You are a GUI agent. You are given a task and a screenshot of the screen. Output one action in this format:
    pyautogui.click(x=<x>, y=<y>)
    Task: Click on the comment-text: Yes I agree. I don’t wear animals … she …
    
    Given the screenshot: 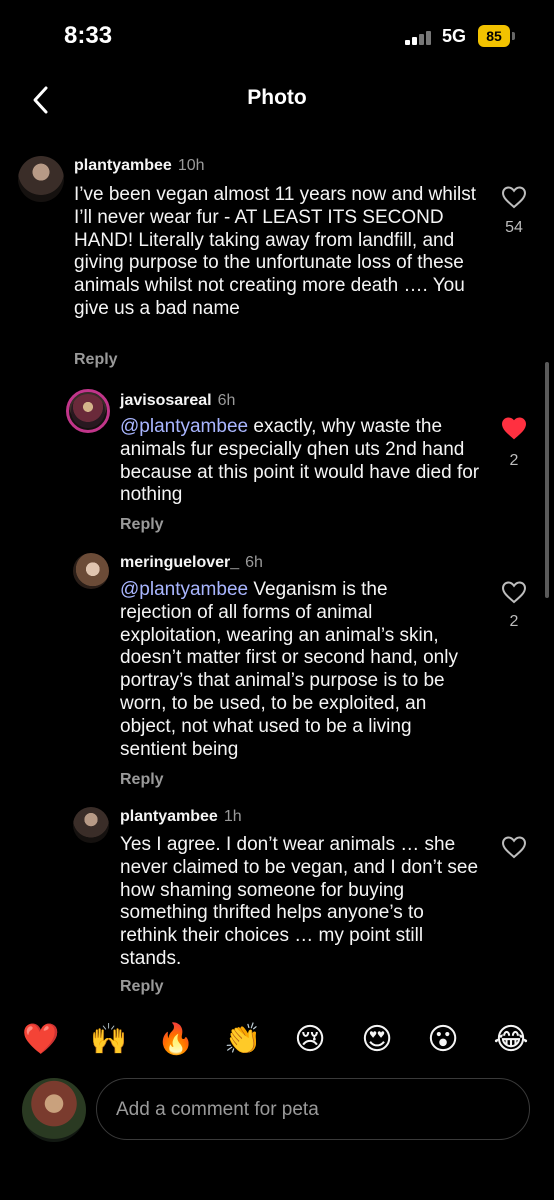 What is the action you would take?
    pyautogui.click(x=299, y=901)
    